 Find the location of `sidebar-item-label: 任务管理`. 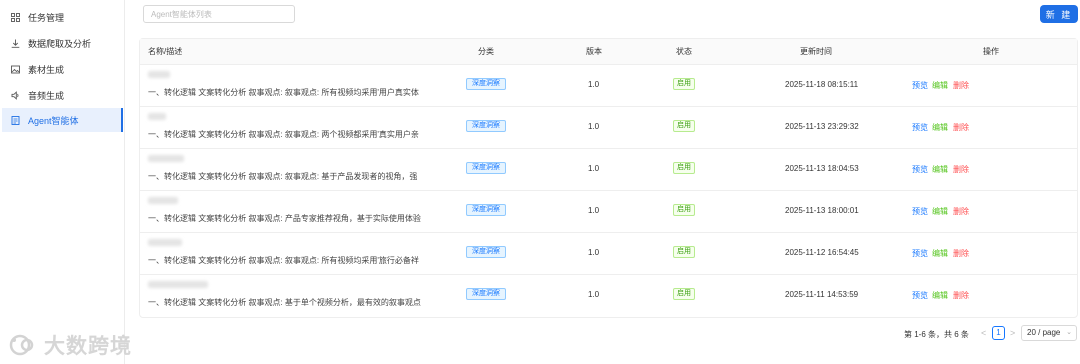

sidebar-item-label: 任务管理 is located at coordinates (46, 17).